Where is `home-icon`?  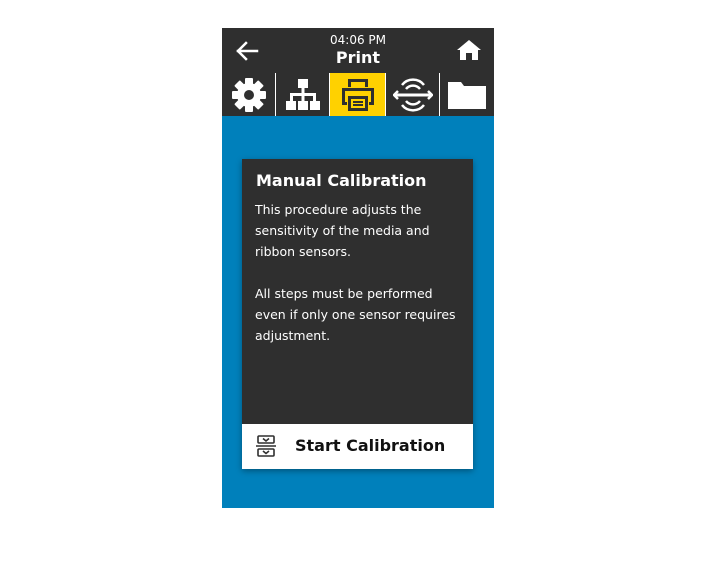
home-icon is located at coordinates (469, 50).